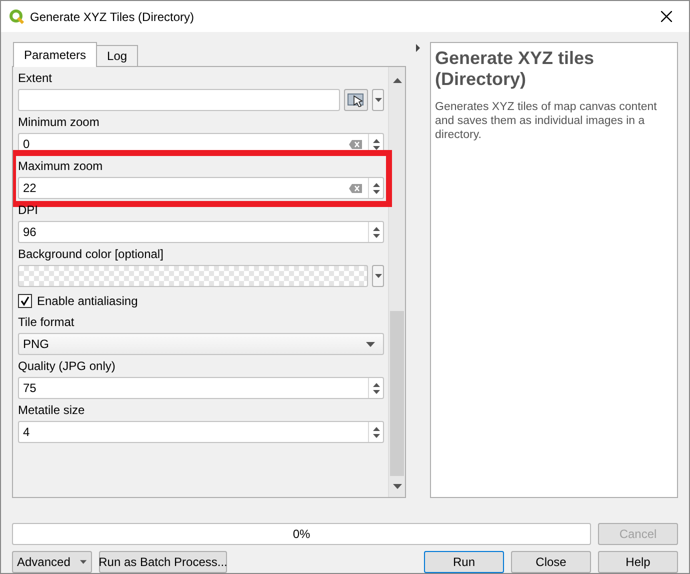  What do you see at coordinates (301, 534) in the screenshot?
I see `progress-reading: 0%` at bounding box center [301, 534].